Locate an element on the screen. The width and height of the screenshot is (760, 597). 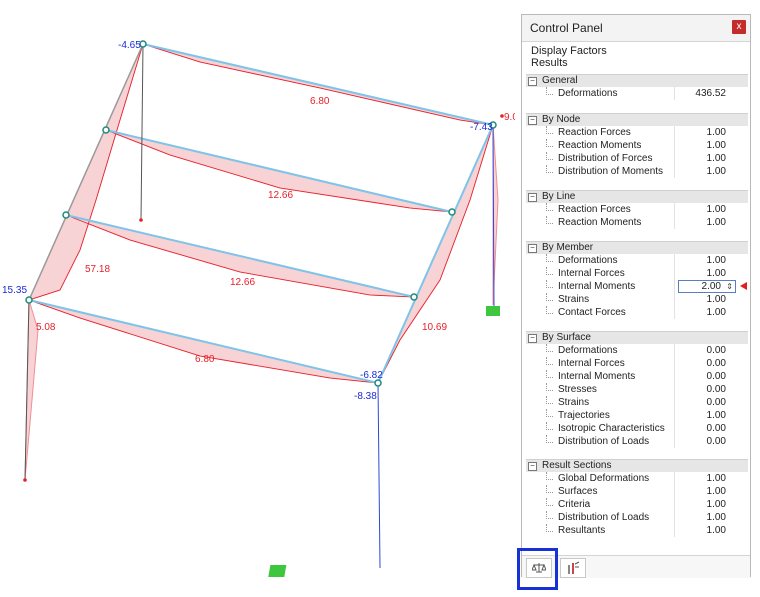
highlight-box is located at coordinates (537, 569).